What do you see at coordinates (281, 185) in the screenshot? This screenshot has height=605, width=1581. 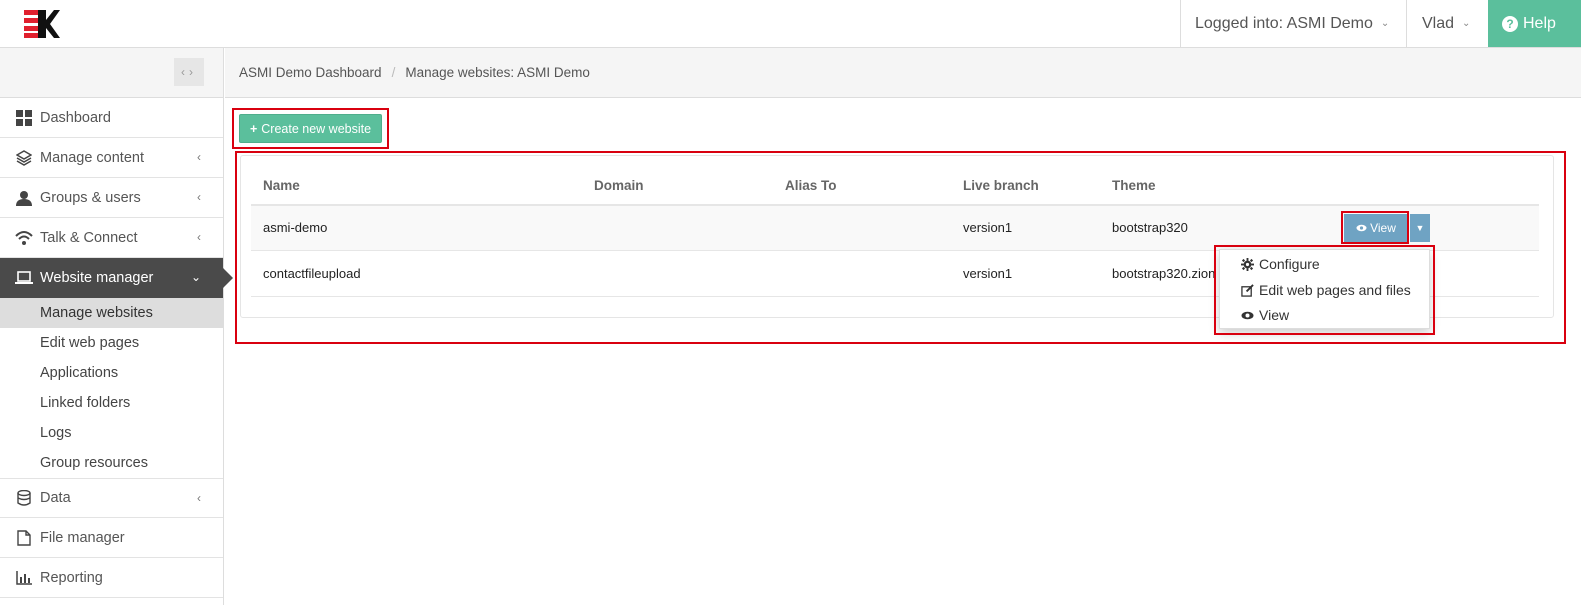 I see `column-header-name: Name` at bounding box center [281, 185].